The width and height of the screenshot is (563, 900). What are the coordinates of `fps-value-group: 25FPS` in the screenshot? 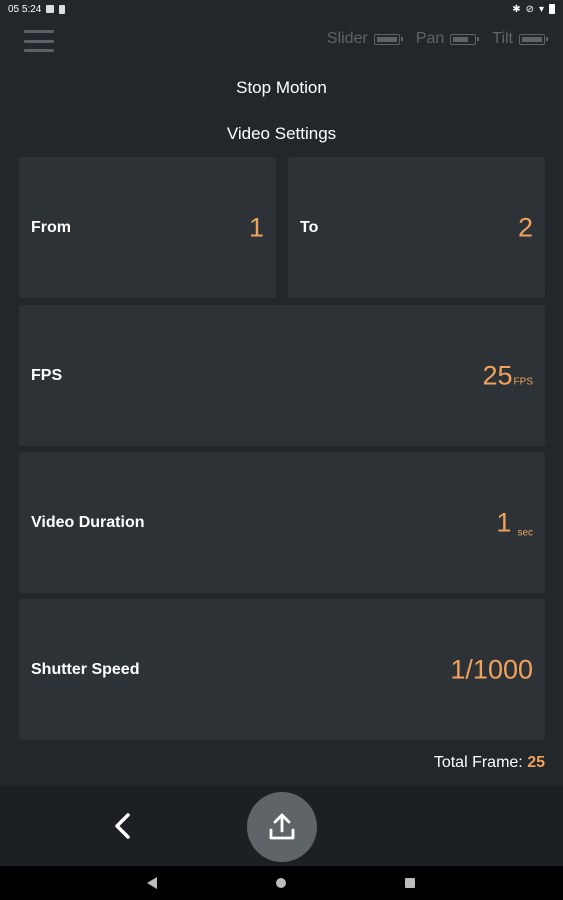 It's located at (508, 375).